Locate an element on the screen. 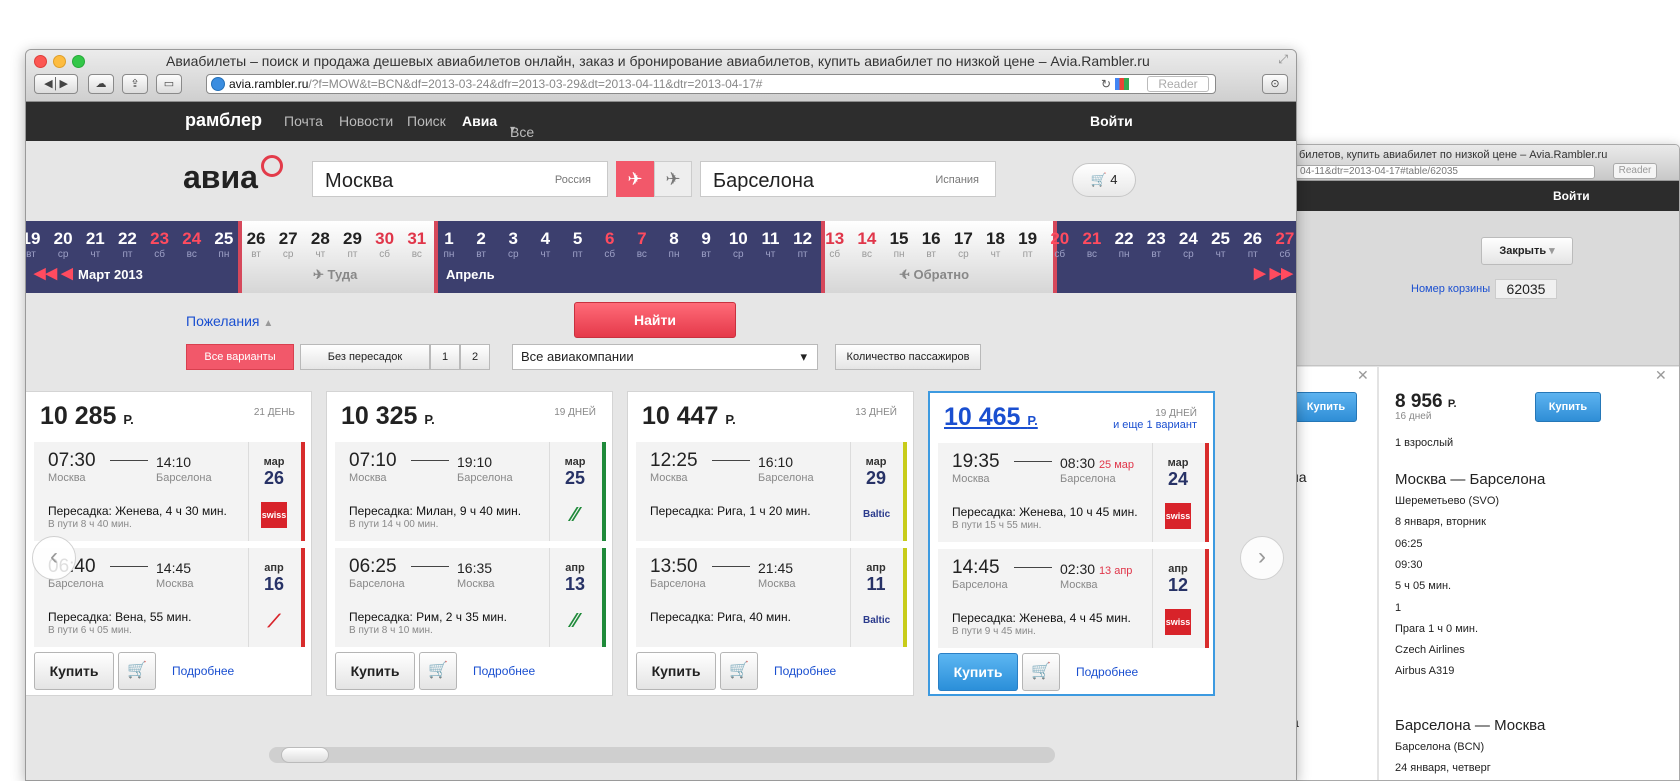  date-day: 22 пт is located at coordinates (127, 244).